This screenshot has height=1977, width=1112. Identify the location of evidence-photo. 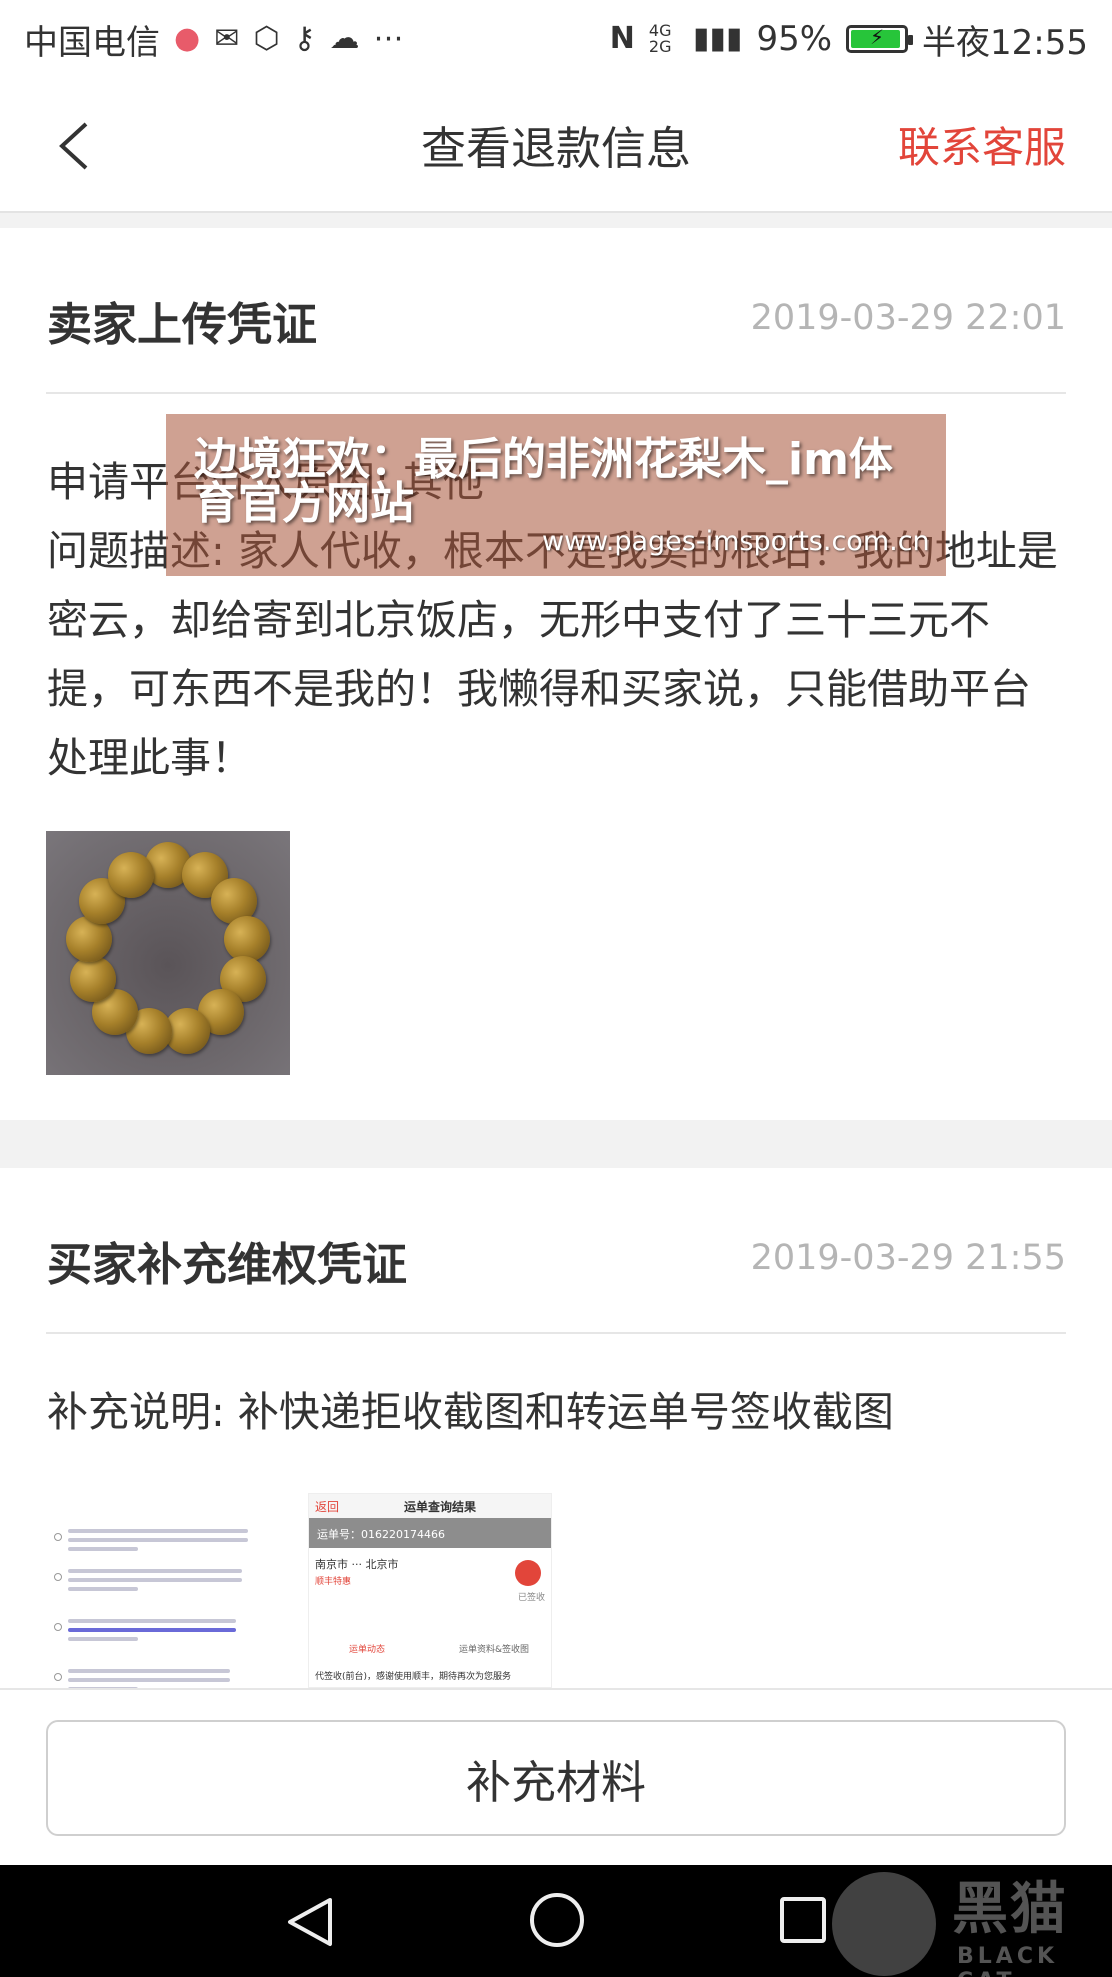
(168, 953).